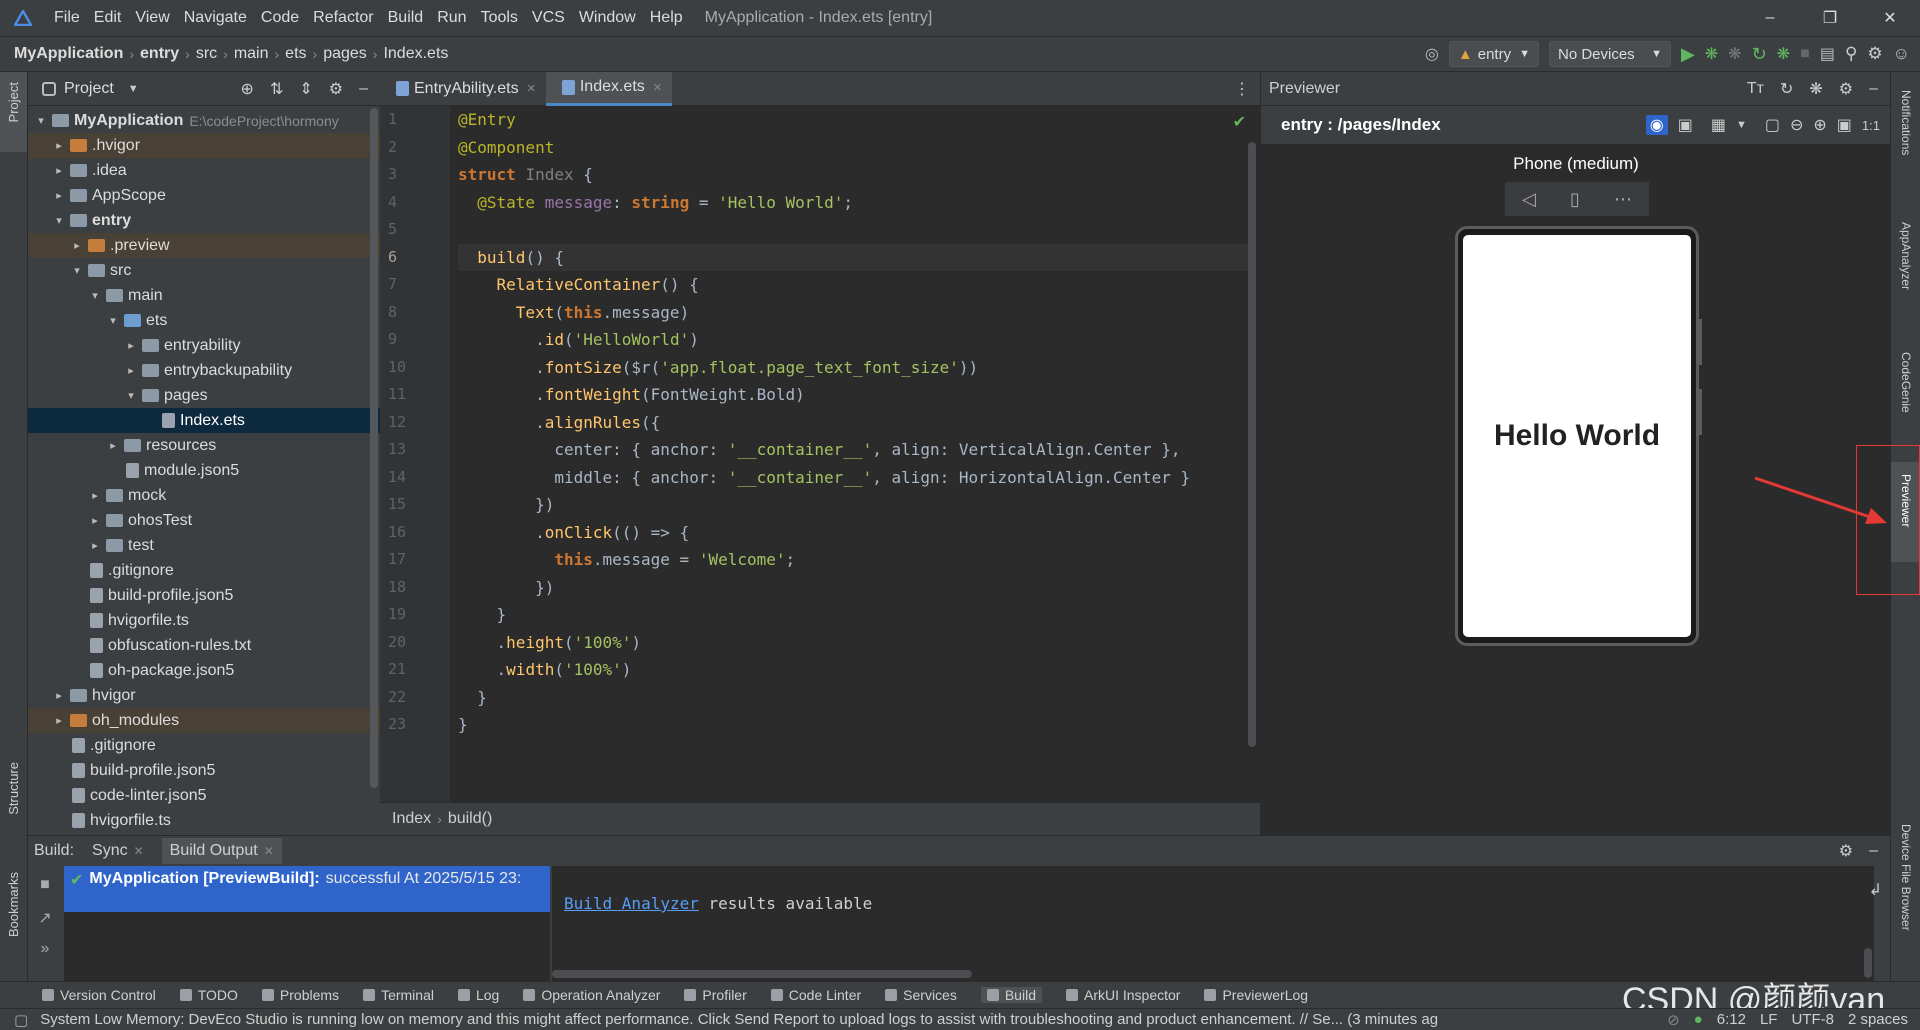  Describe the element at coordinates (247, 89) in the screenshot. I see `locate-icon: ⊕` at that location.